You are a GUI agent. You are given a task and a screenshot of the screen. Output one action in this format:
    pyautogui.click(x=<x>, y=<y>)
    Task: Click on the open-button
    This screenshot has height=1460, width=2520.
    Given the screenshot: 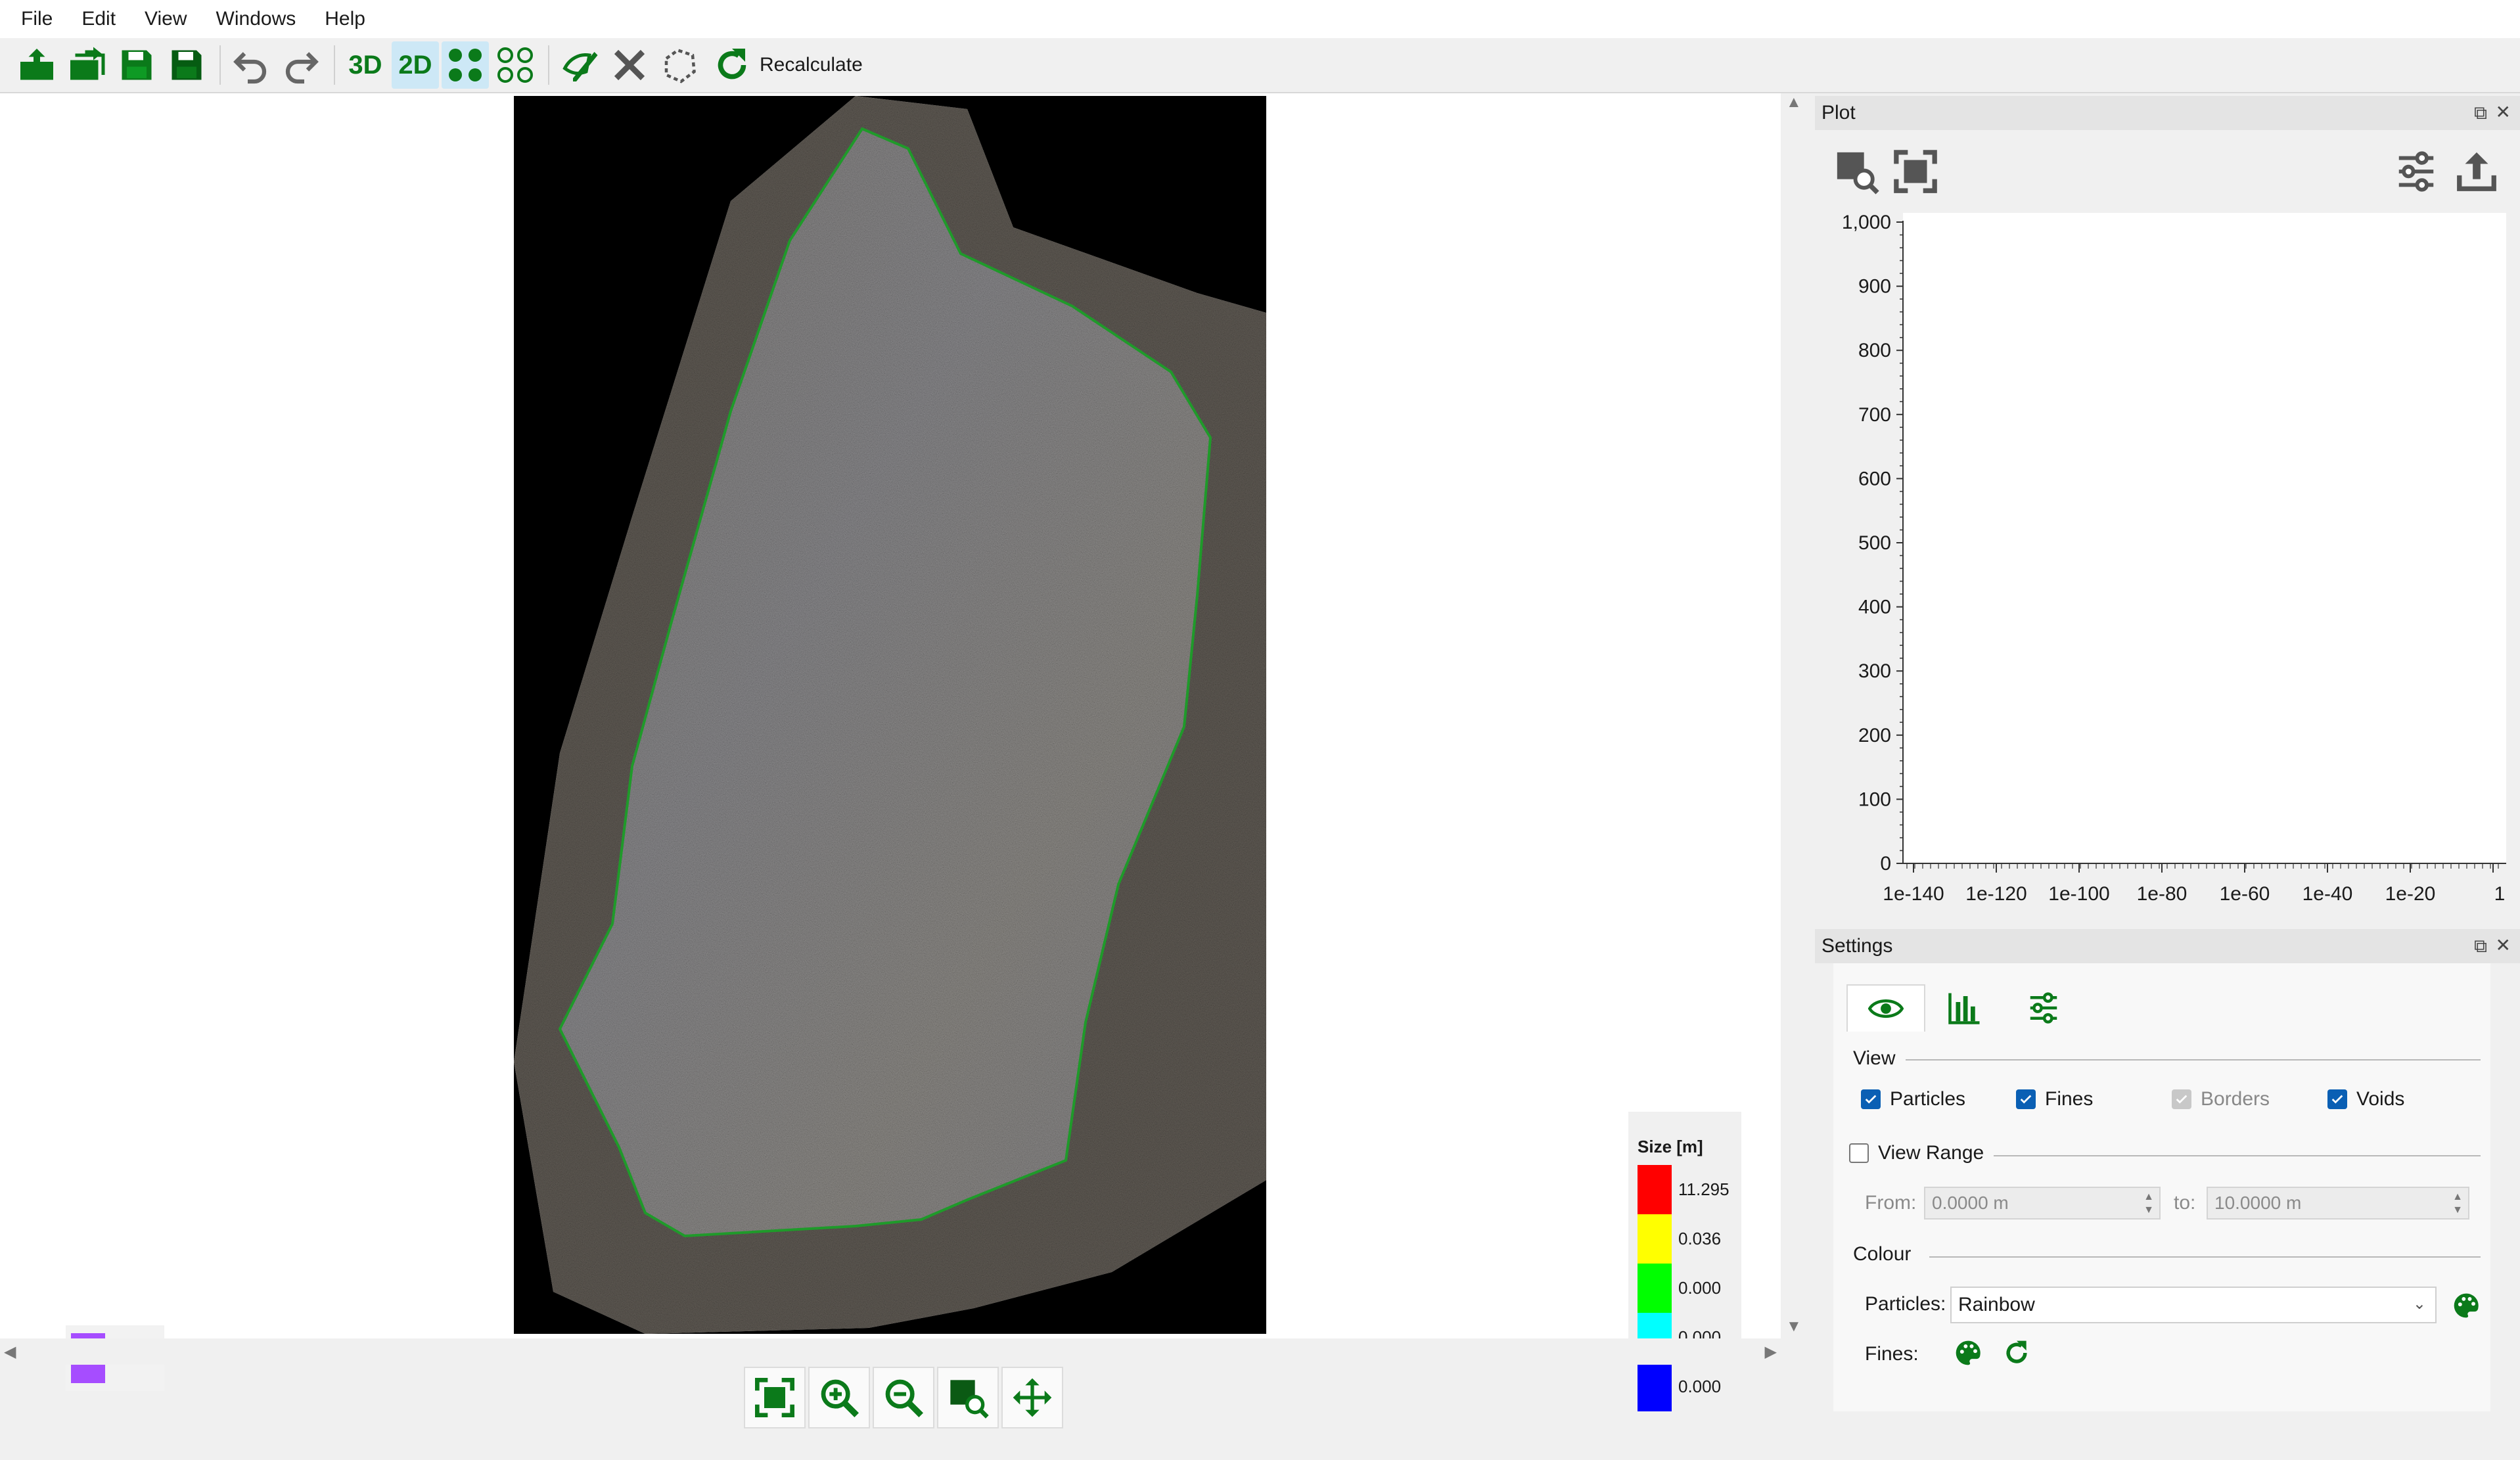 What is the action you would take?
    pyautogui.click(x=36, y=65)
    